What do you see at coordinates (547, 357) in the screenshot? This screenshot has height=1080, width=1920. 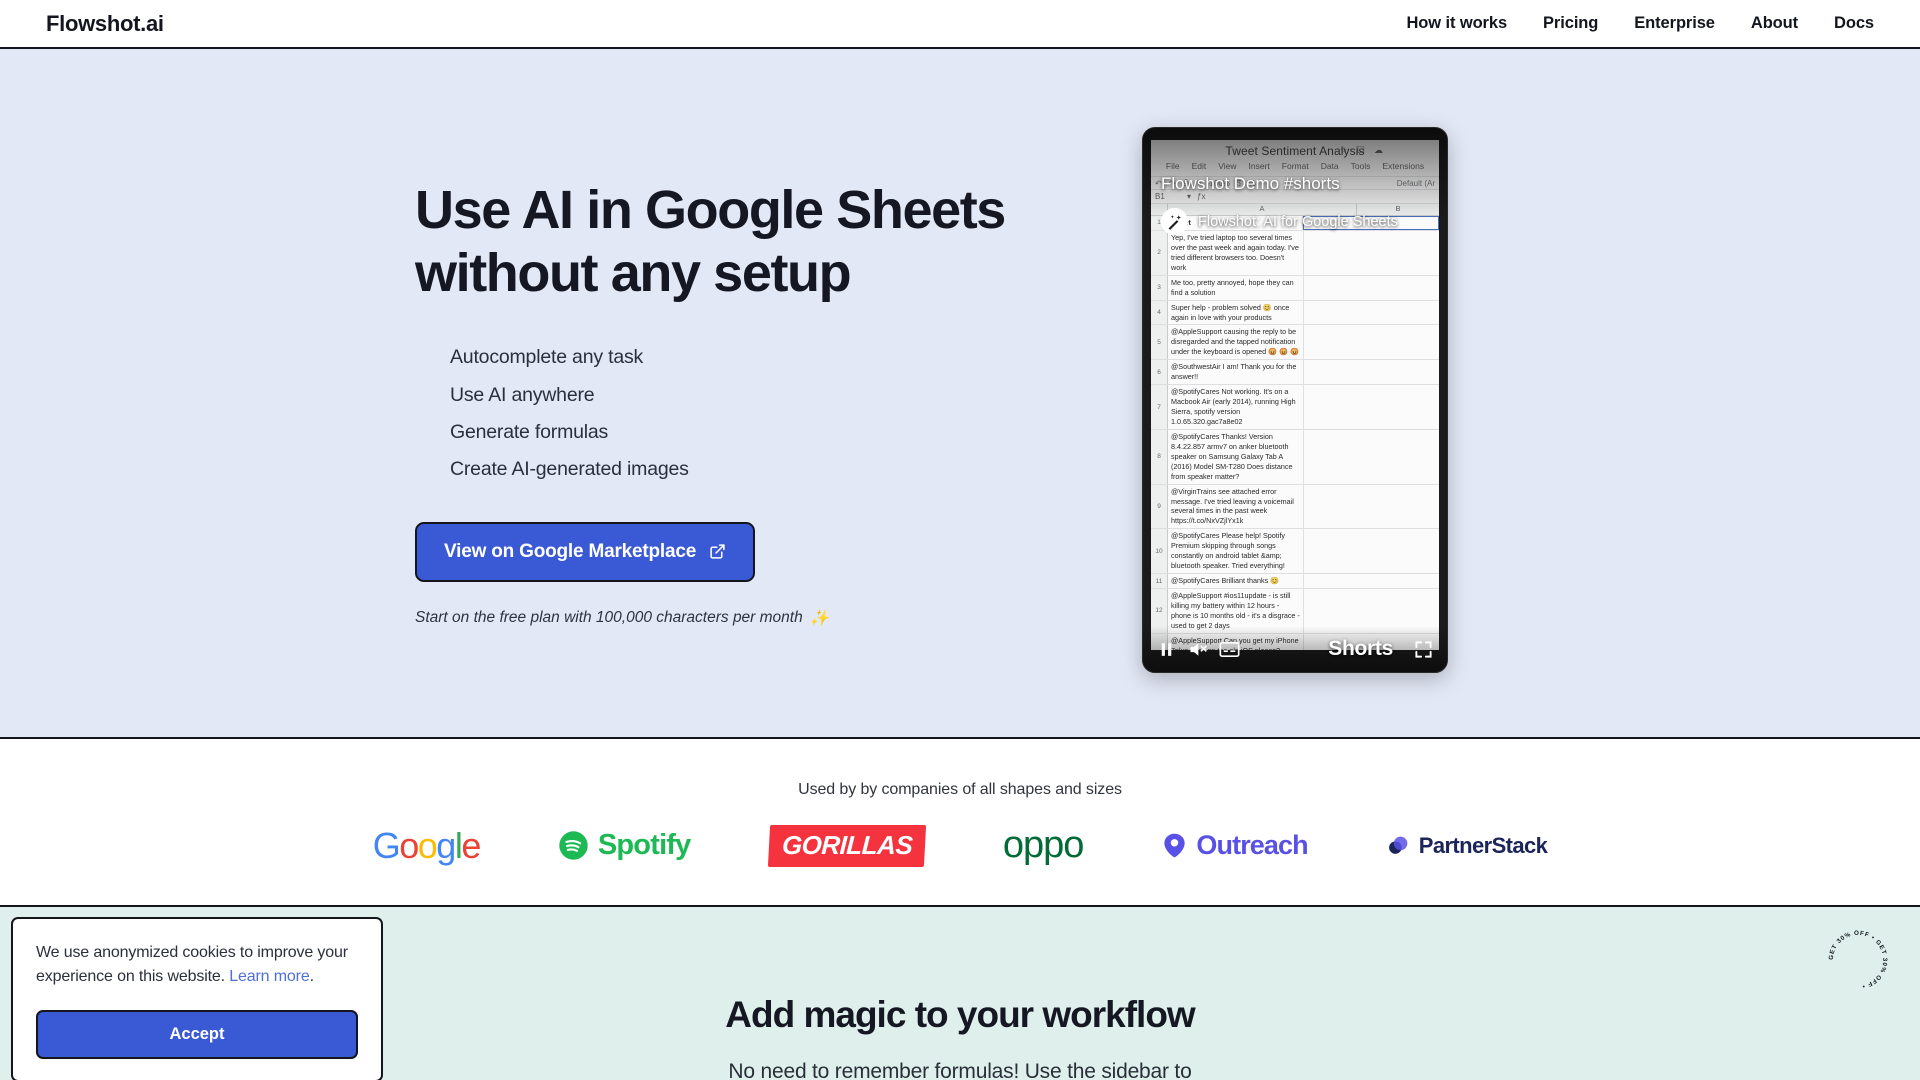 I see `feature-item-autocomplete: Autocomplete any task` at bounding box center [547, 357].